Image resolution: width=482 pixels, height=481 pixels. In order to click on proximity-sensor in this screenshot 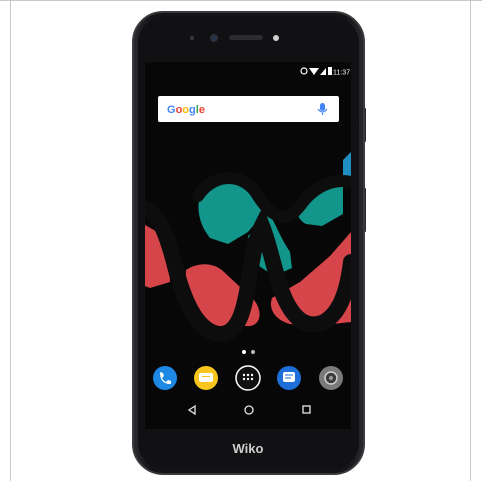, I will do `click(192, 38)`.